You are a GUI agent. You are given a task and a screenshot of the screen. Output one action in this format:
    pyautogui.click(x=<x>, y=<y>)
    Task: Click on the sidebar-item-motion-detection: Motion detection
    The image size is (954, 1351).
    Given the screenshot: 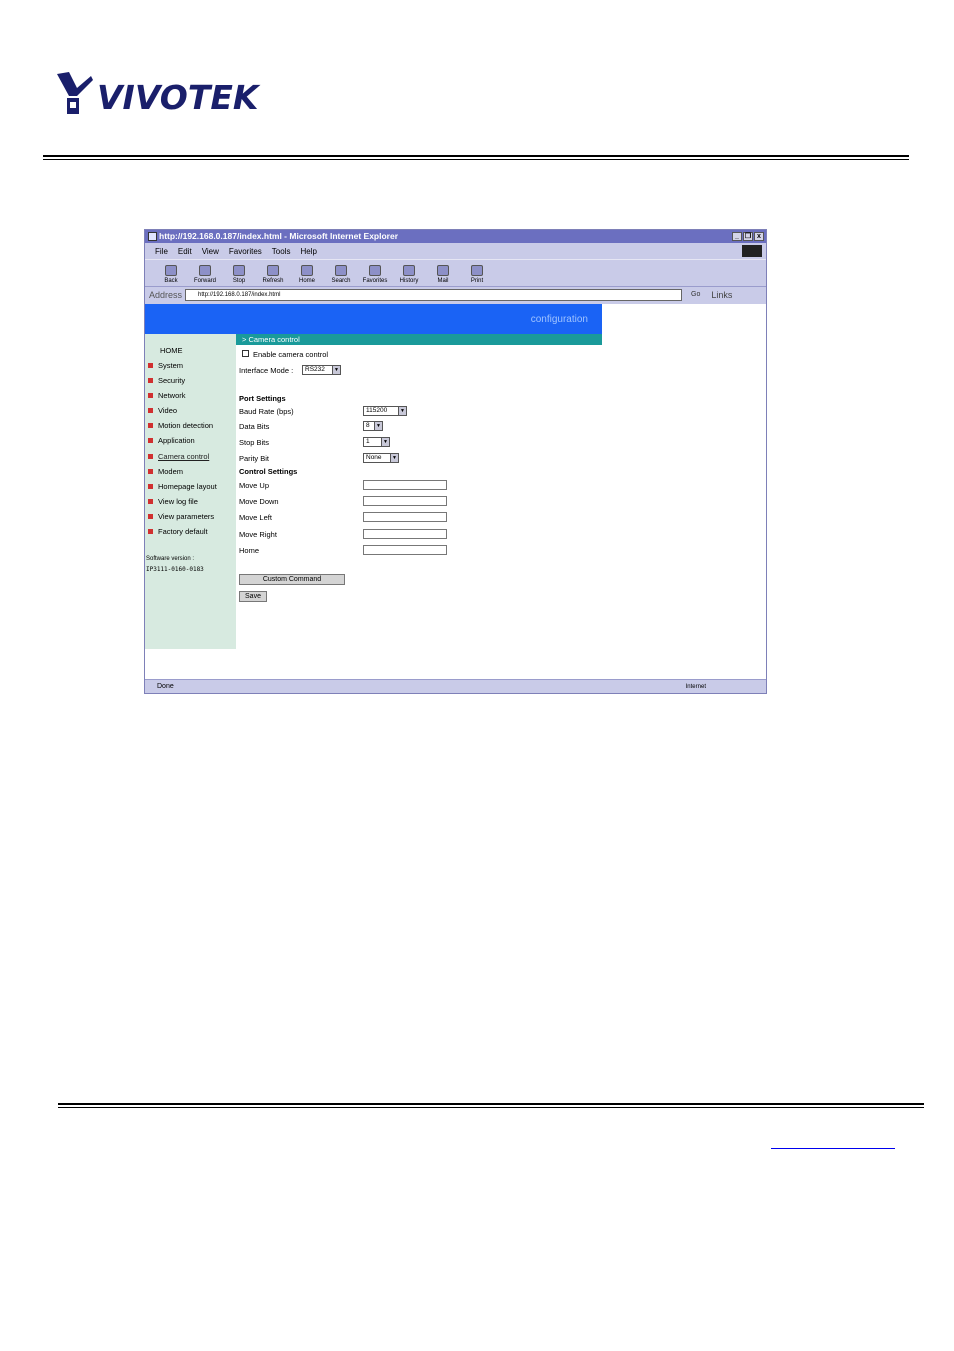 What is the action you would take?
    pyautogui.click(x=180, y=425)
    